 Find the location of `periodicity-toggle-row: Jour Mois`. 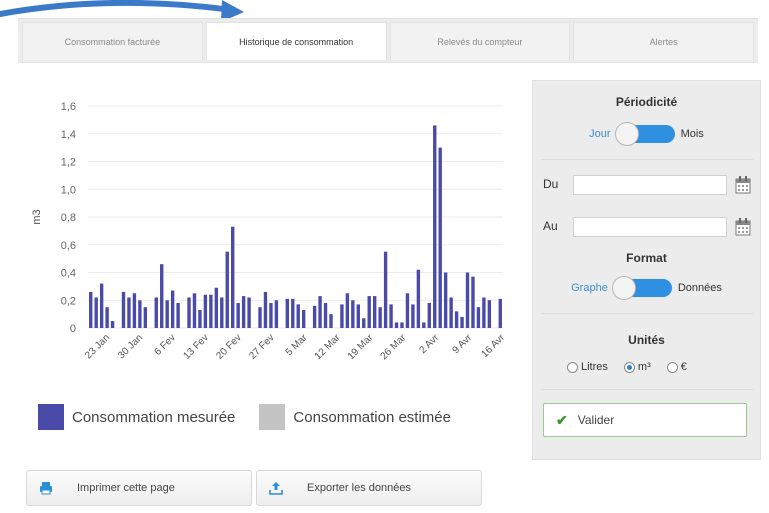

periodicity-toggle-row: Jour Mois is located at coordinates (646, 134).